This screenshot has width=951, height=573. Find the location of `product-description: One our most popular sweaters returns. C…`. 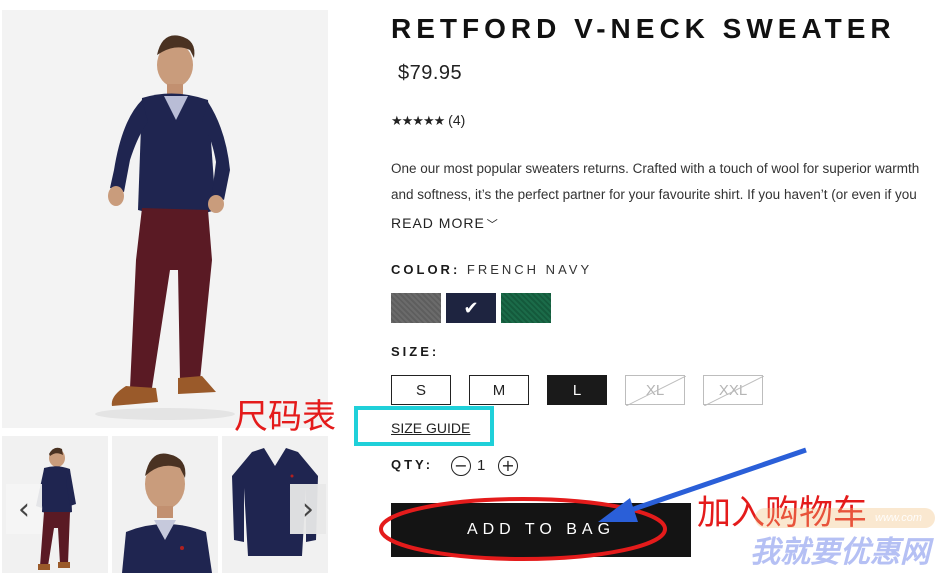

product-description: One our most popular sweaters returns. C… is located at coordinates (671, 184).